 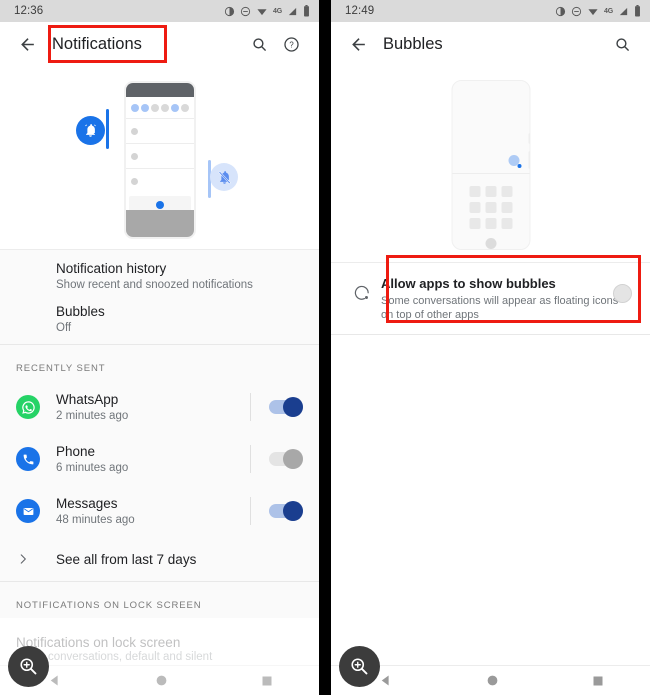 I want to click on notification-on-badge, so click(x=90, y=130).